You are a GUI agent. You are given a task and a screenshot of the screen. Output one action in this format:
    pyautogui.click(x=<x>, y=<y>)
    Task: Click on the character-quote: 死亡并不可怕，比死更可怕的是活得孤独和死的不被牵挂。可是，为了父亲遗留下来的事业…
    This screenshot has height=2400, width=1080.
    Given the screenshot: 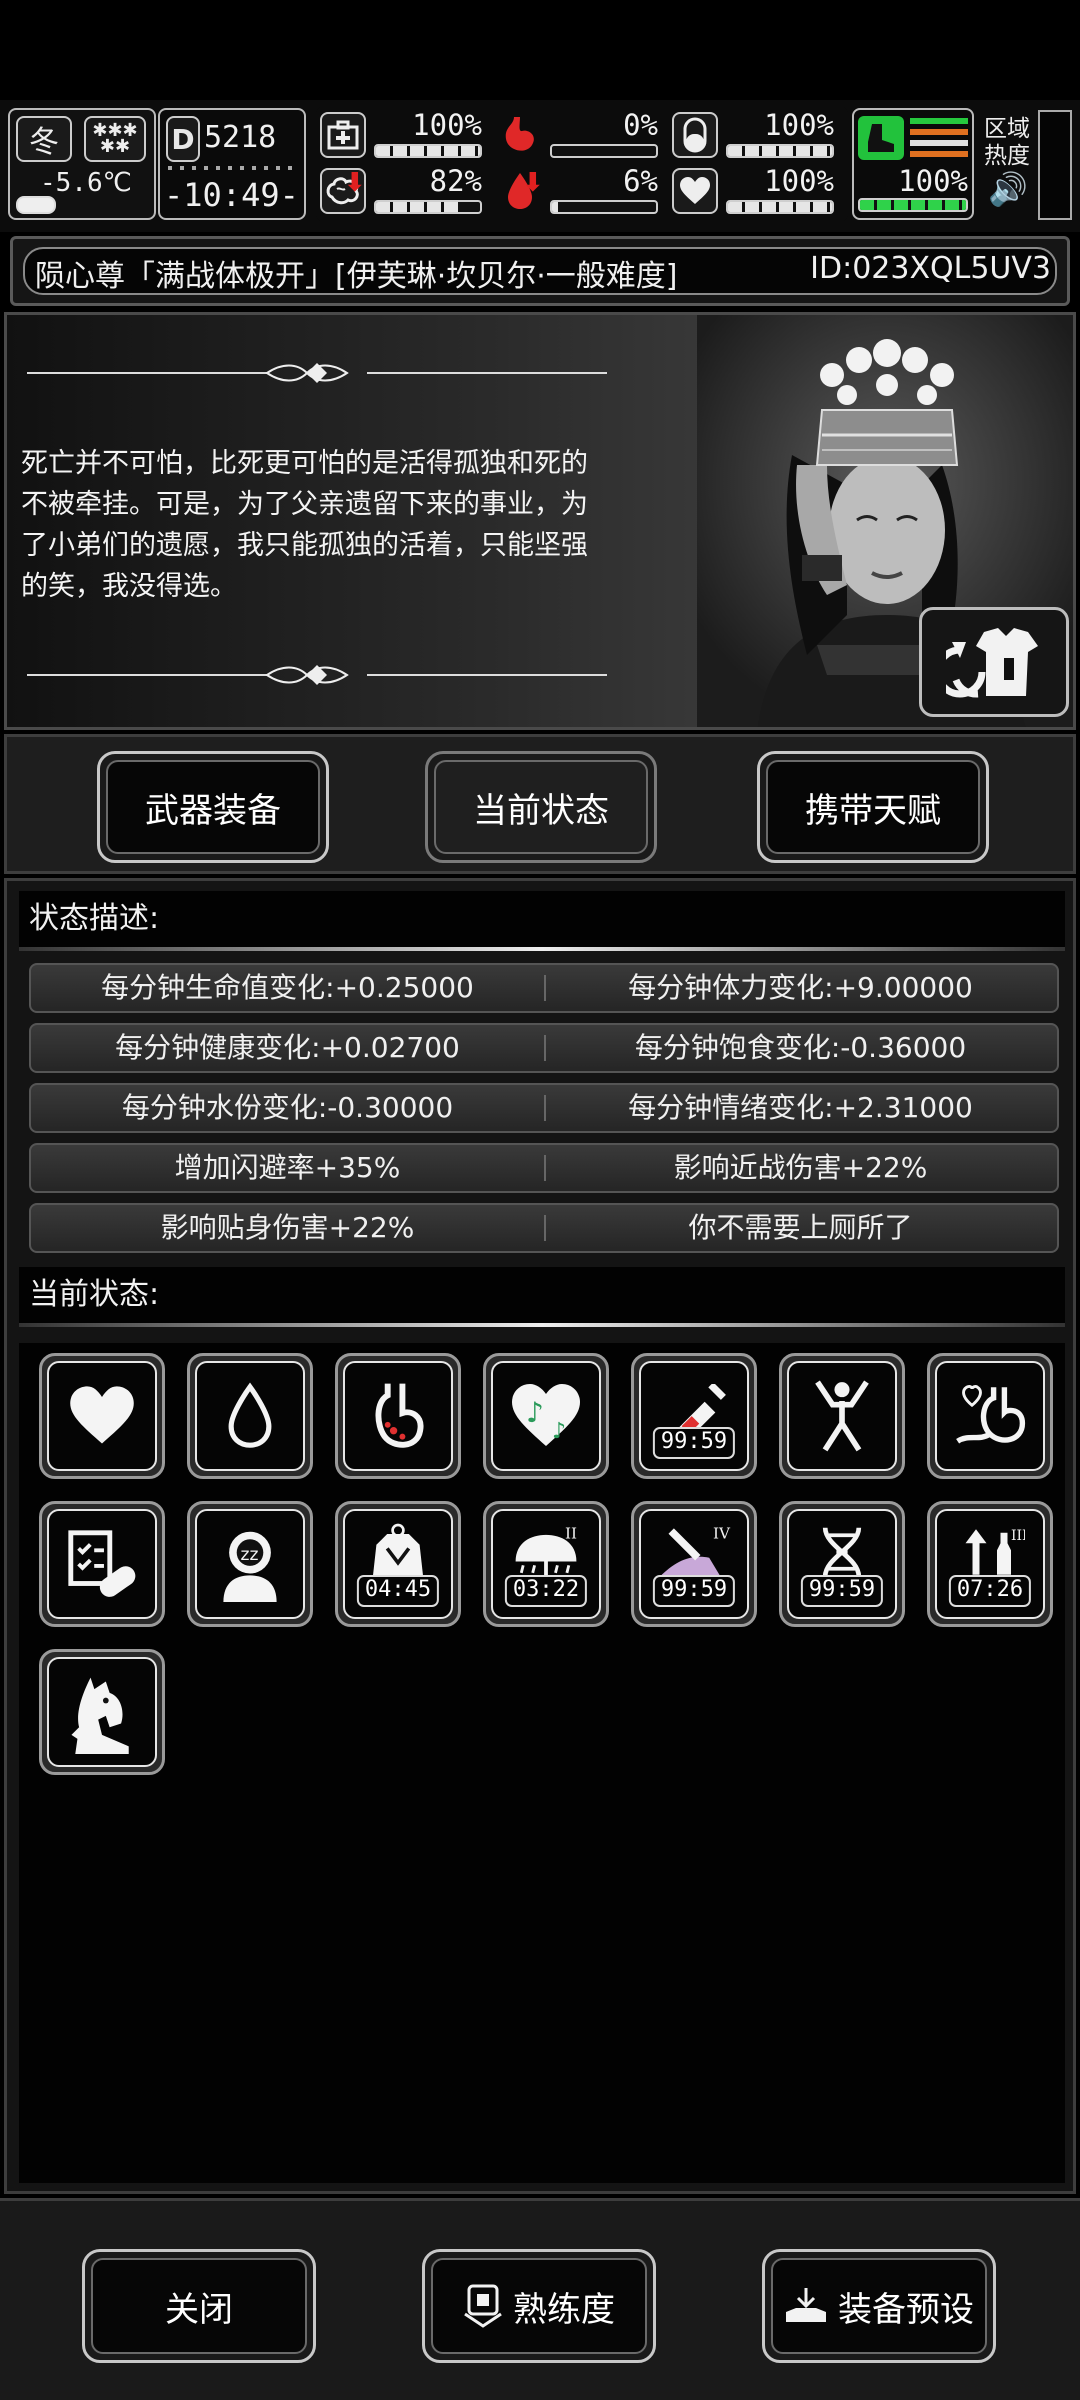 What is the action you would take?
    pyautogui.click(x=304, y=525)
    